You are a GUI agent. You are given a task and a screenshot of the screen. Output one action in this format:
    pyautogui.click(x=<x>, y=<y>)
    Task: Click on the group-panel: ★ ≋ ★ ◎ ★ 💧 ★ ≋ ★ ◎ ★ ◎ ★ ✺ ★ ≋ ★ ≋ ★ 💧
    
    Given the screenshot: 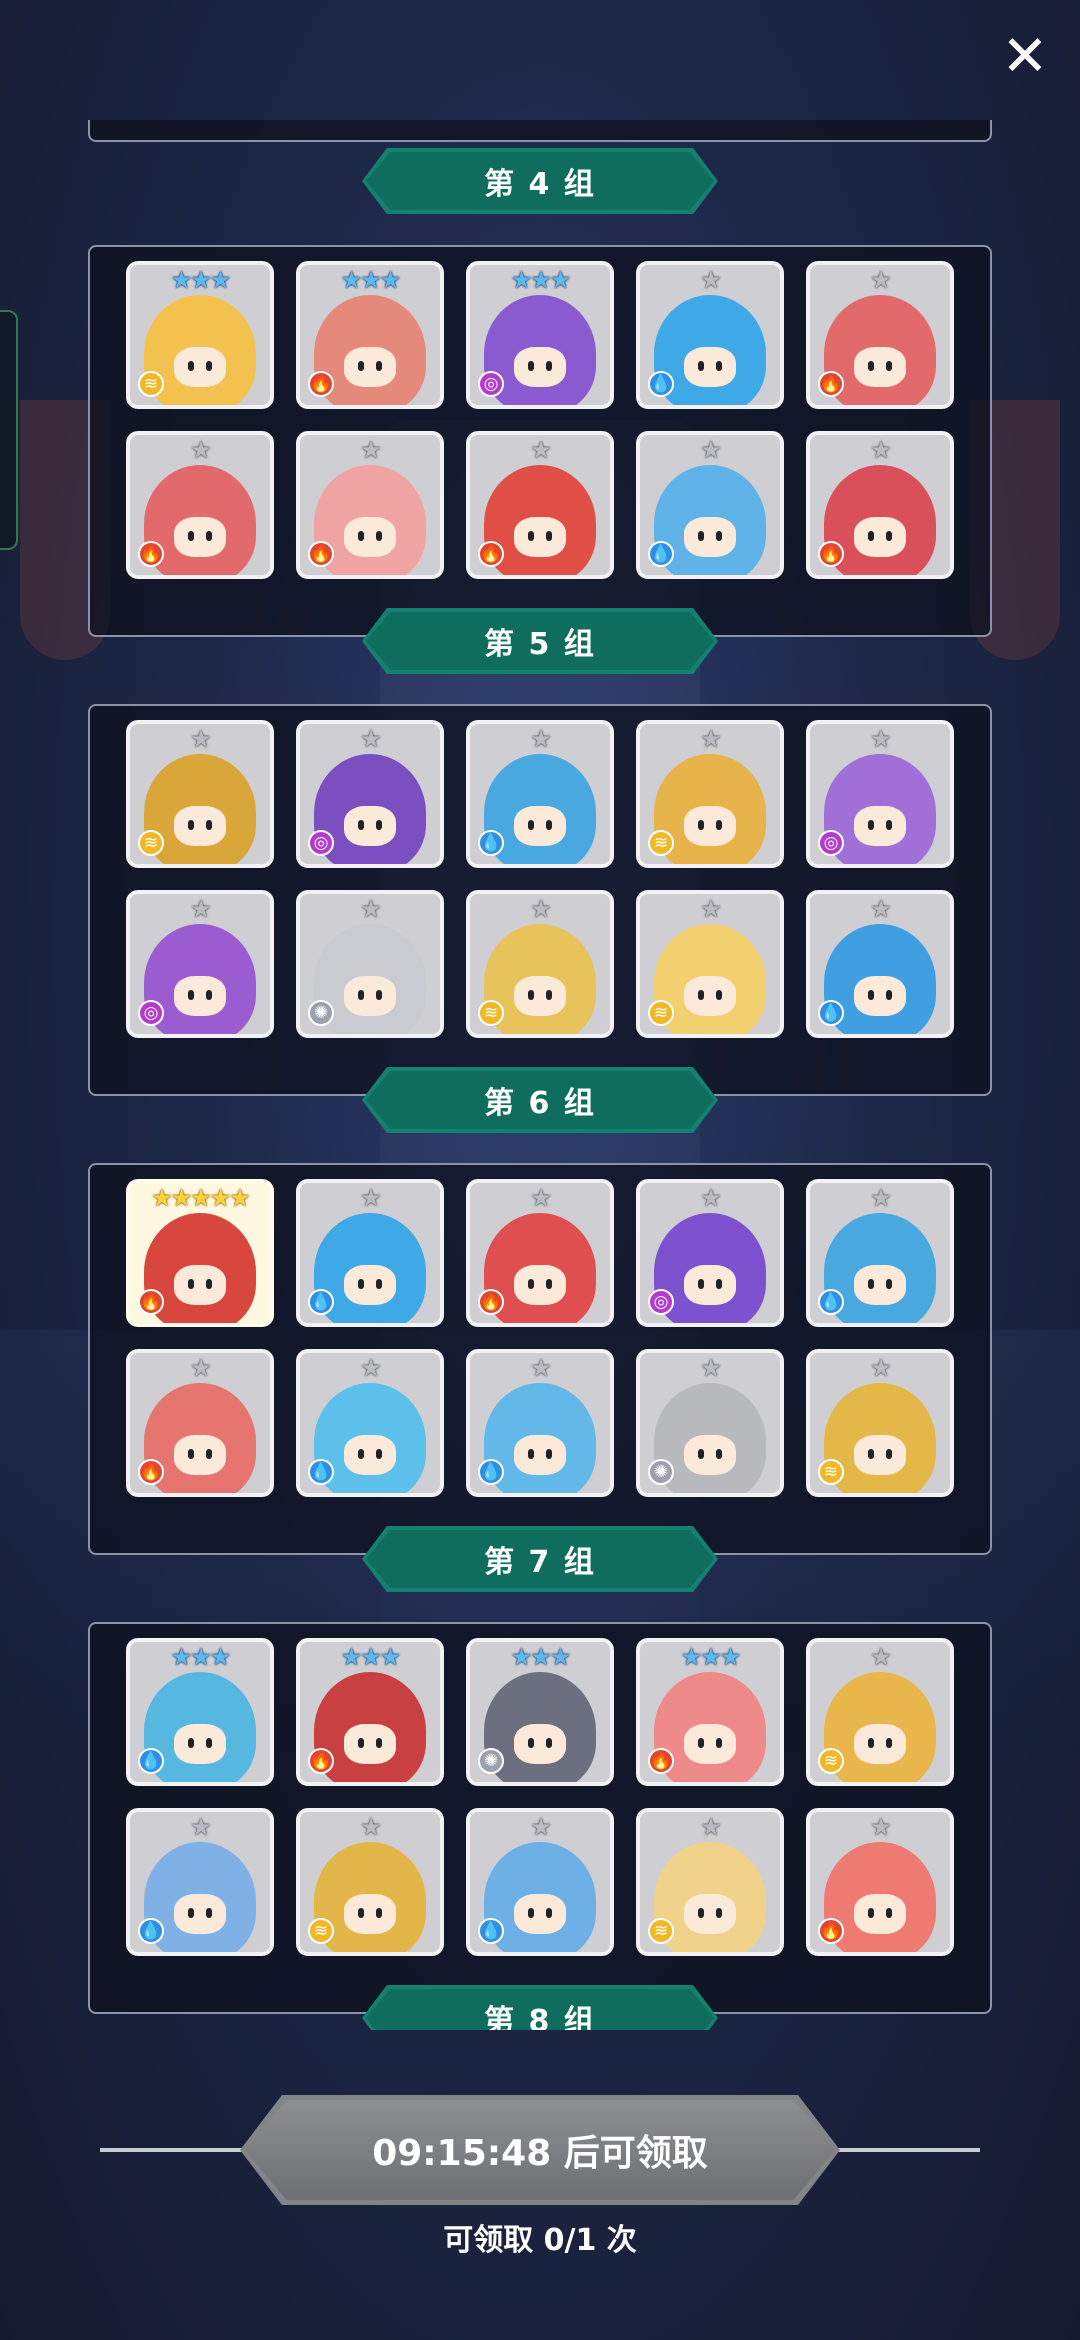 What is the action you would take?
    pyautogui.click(x=540, y=900)
    